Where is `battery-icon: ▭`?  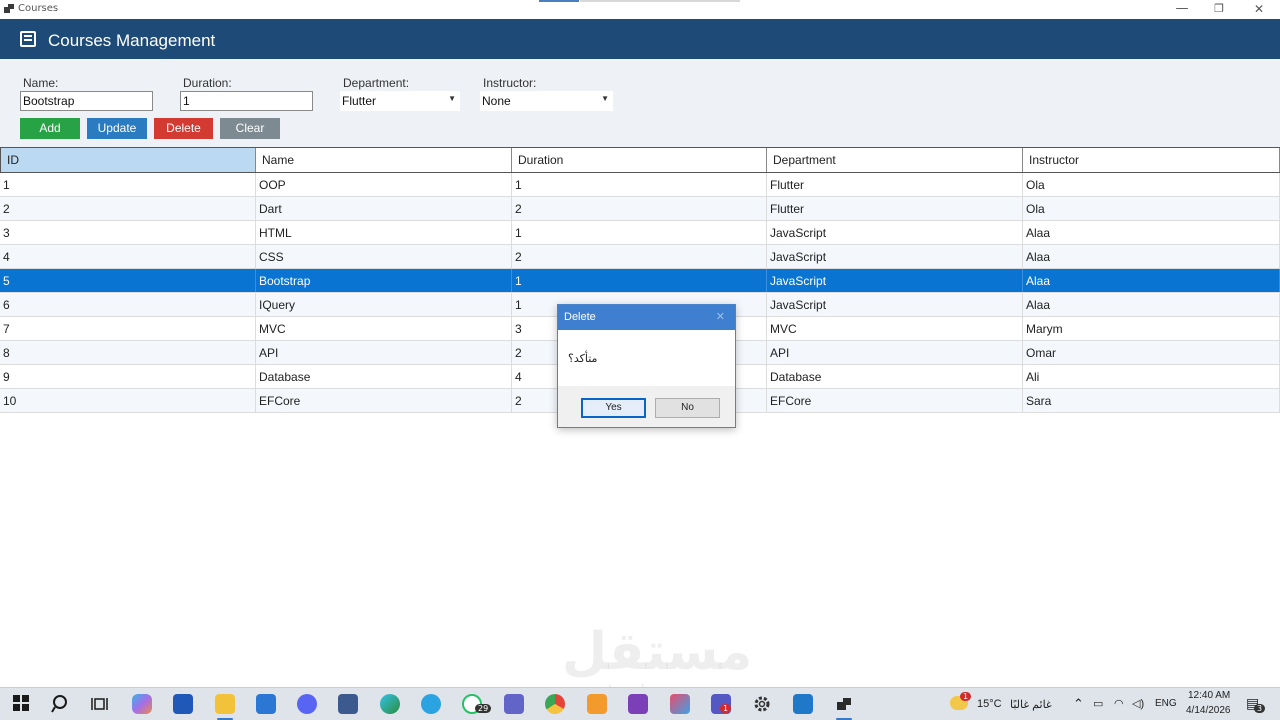
battery-icon: ▭ is located at coordinates (1098, 703).